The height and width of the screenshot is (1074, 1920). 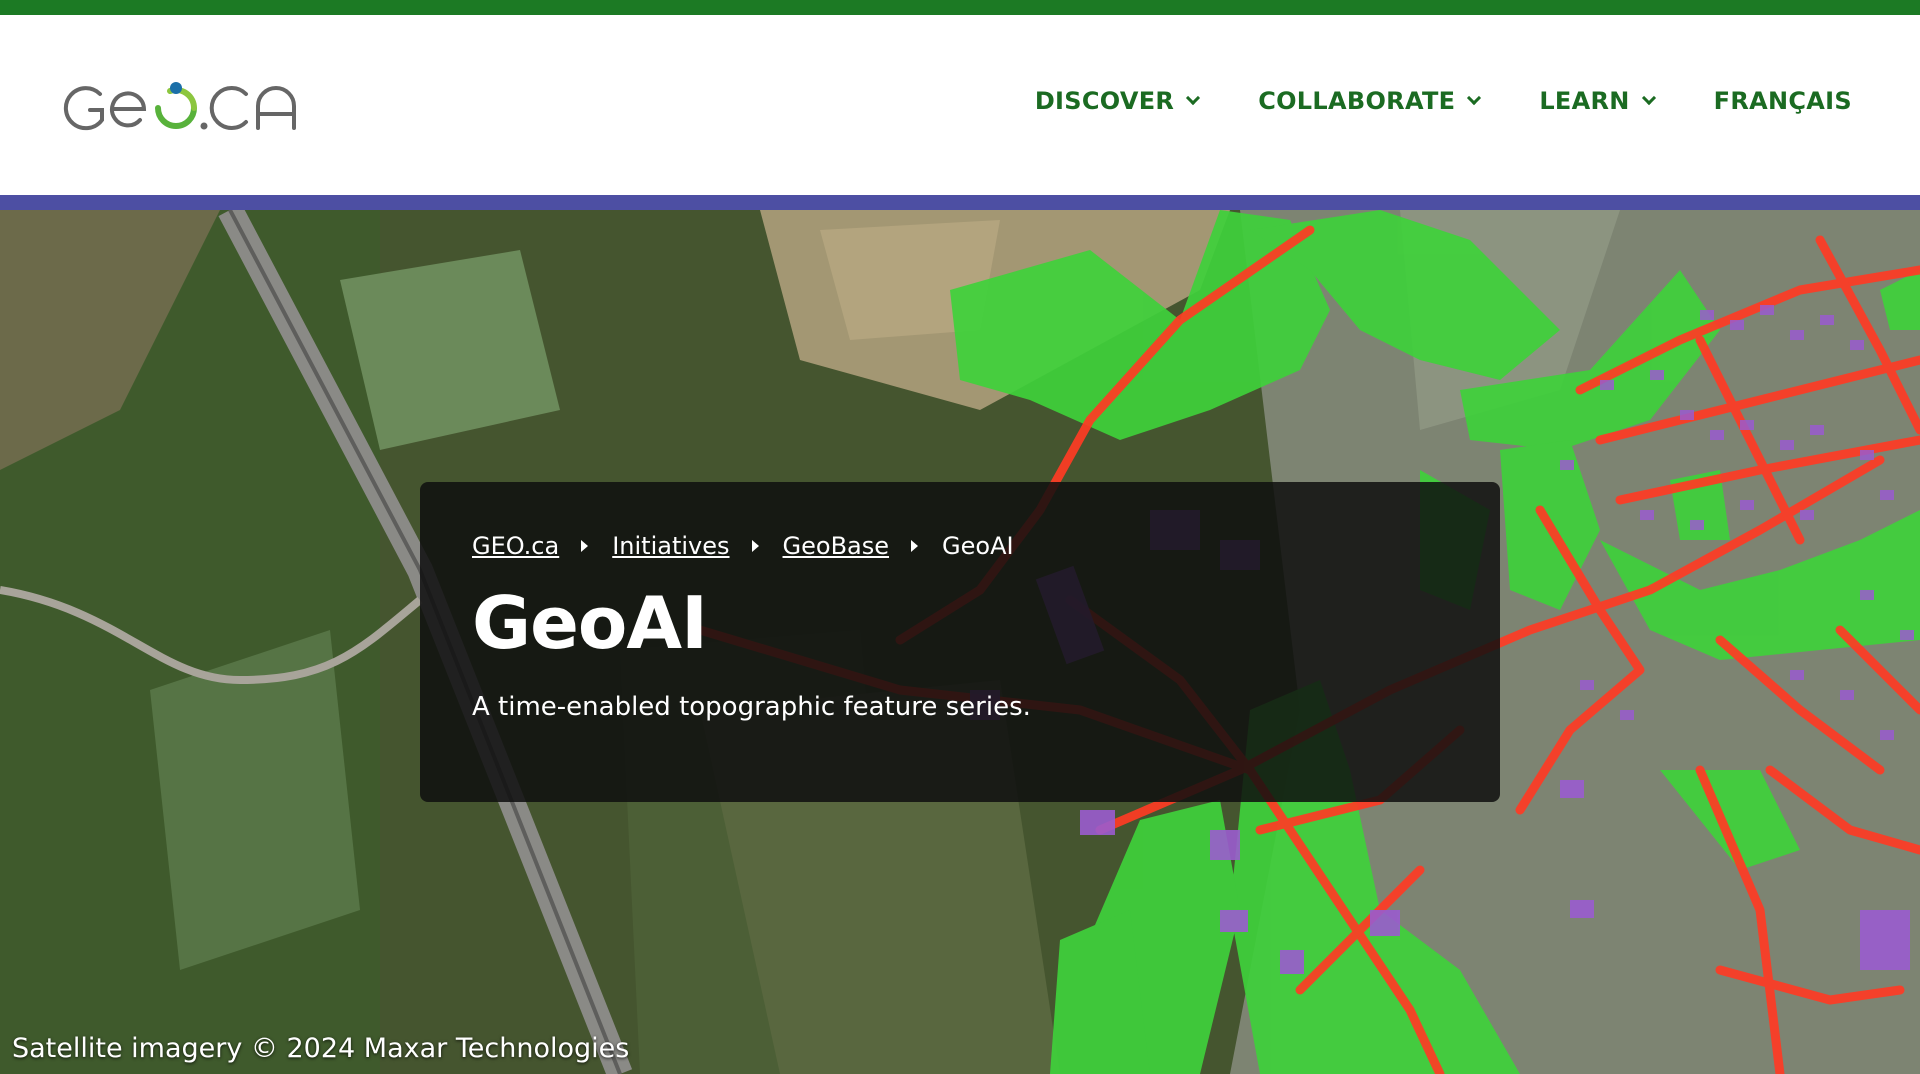 What do you see at coordinates (836, 546) in the screenshot?
I see `breadcrumb-link-geobase: GeoBase` at bounding box center [836, 546].